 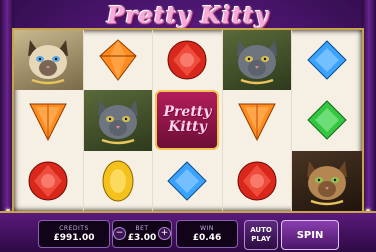 I want to click on bet-decrease-button: −, so click(x=119, y=233).